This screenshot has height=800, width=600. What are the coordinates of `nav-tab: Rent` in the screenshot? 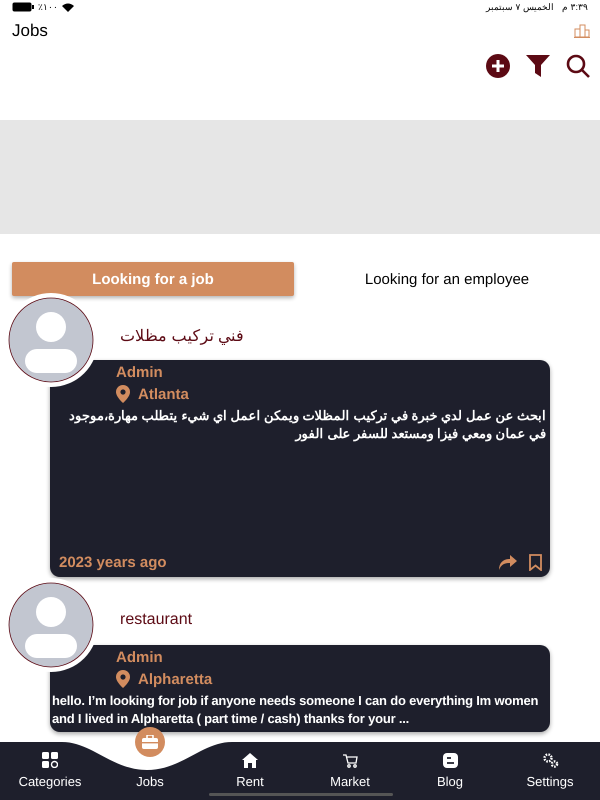 It's located at (250, 771).